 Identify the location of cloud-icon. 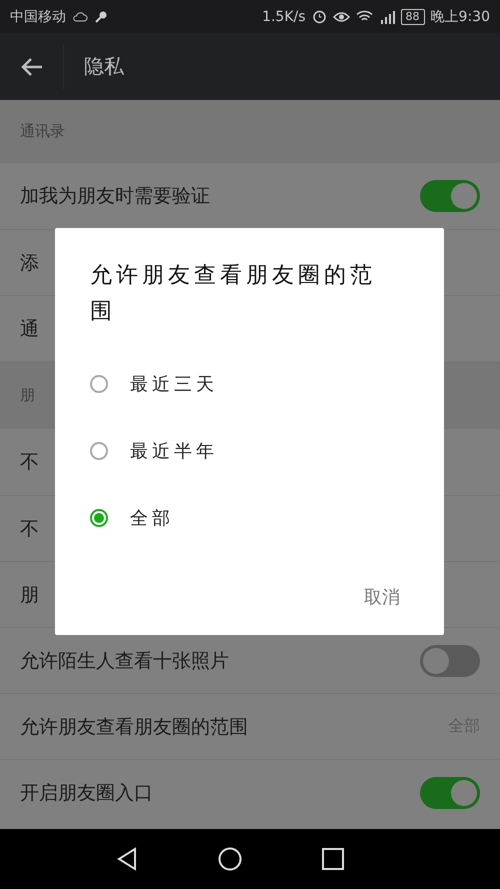
(80, 16).